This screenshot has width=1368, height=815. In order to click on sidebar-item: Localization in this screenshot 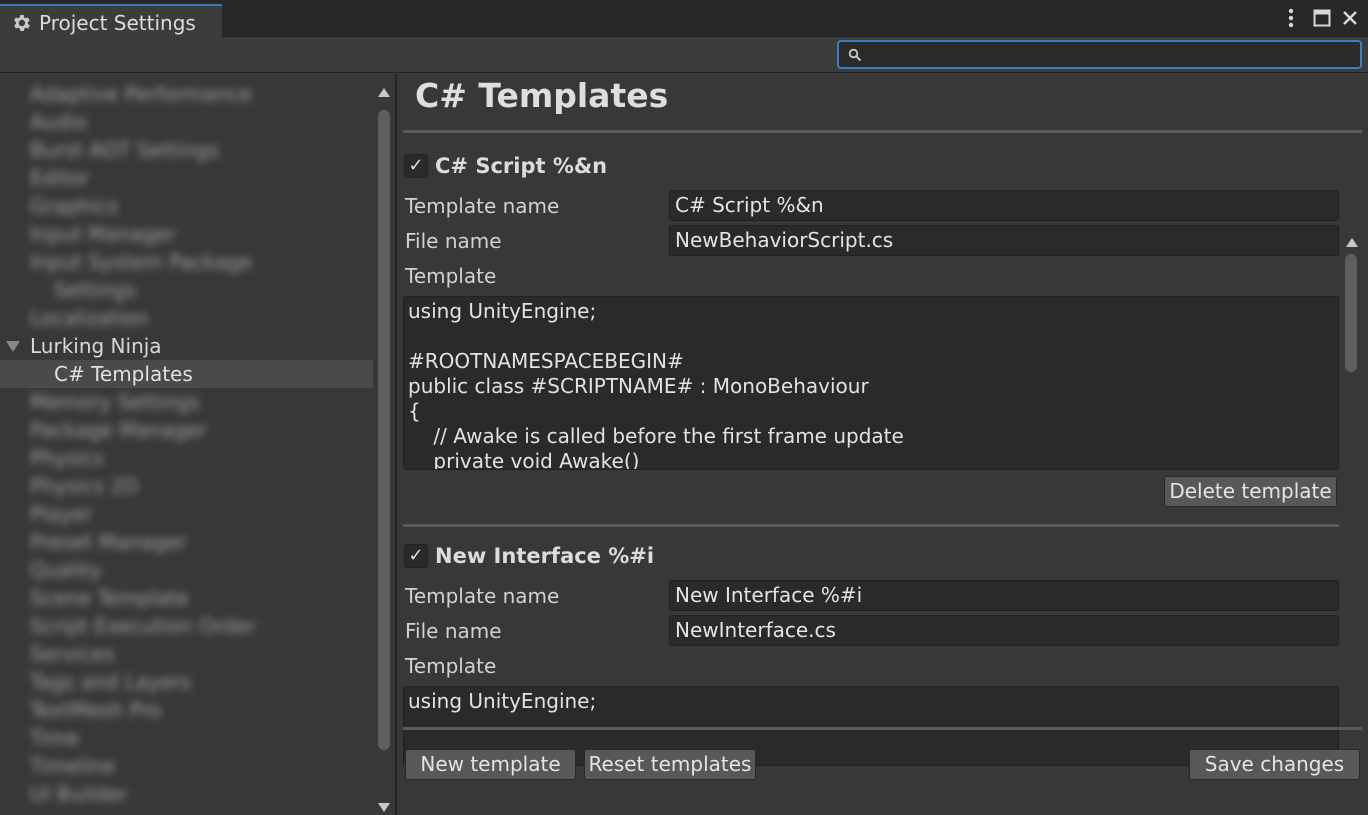, I will do `click(186, 318)`.